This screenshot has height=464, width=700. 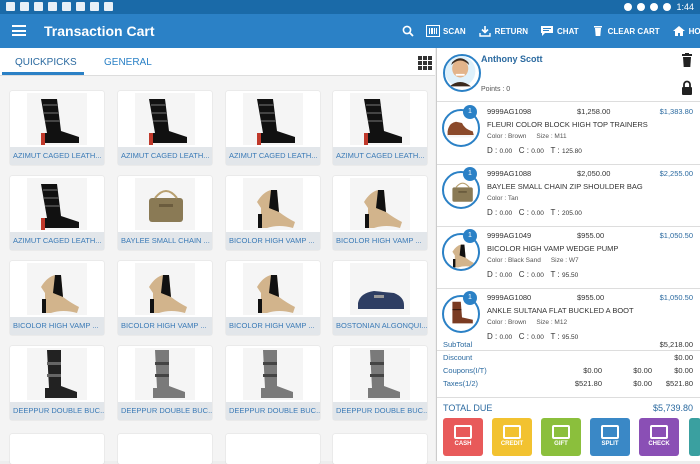 I want to click on total-due-value: $5,739.80, so click(x=672, y=408).